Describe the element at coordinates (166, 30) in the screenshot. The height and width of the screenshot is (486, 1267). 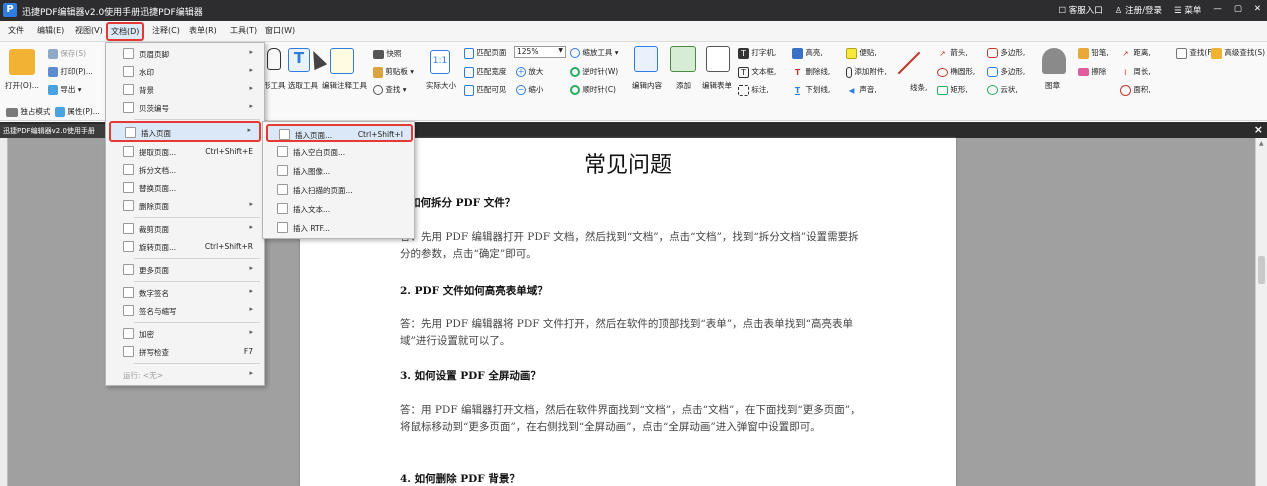
I see `menu-comment: 注释(C)` at that location.